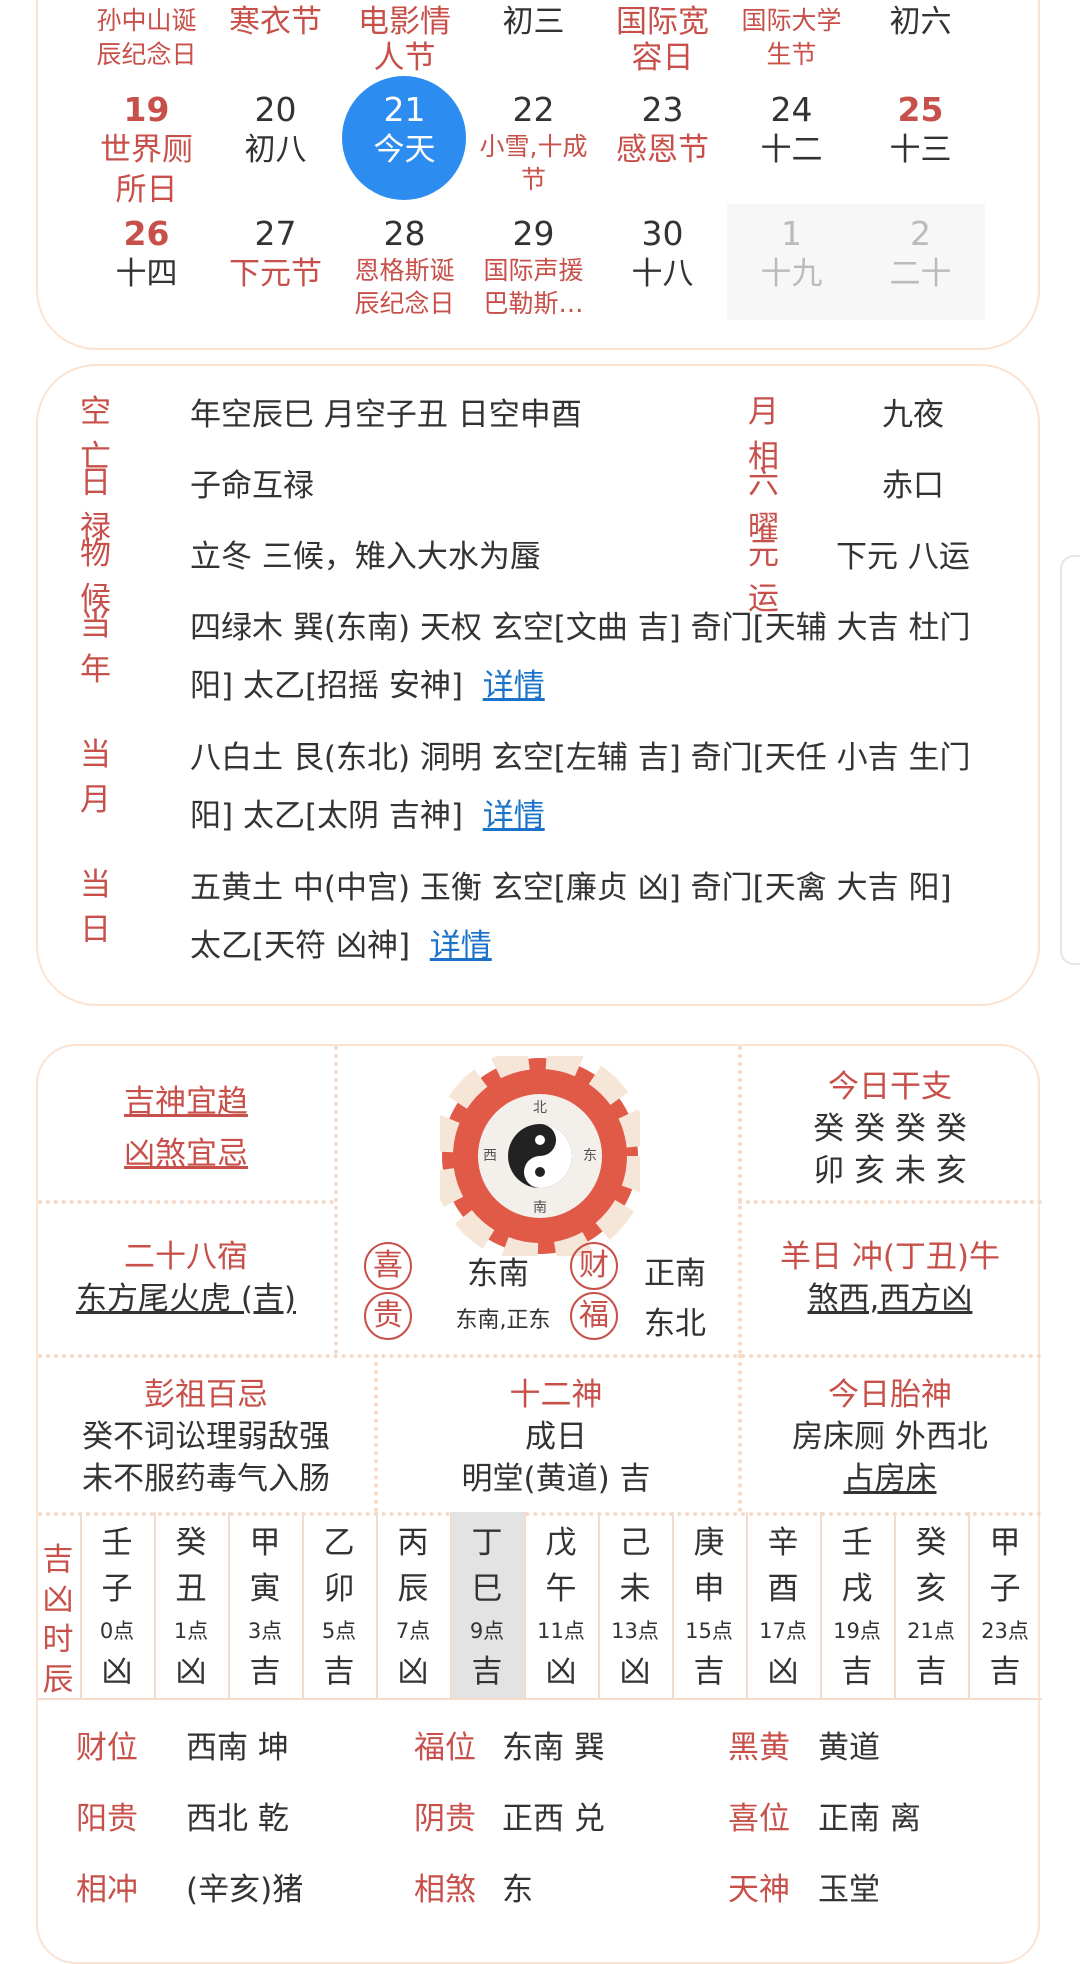  What do you see at coordinates (326, 816) in the screenshot?
I see `month-value-line2: 阳] 太乙[太阴 吉神]` at bounding box center [326, 816].